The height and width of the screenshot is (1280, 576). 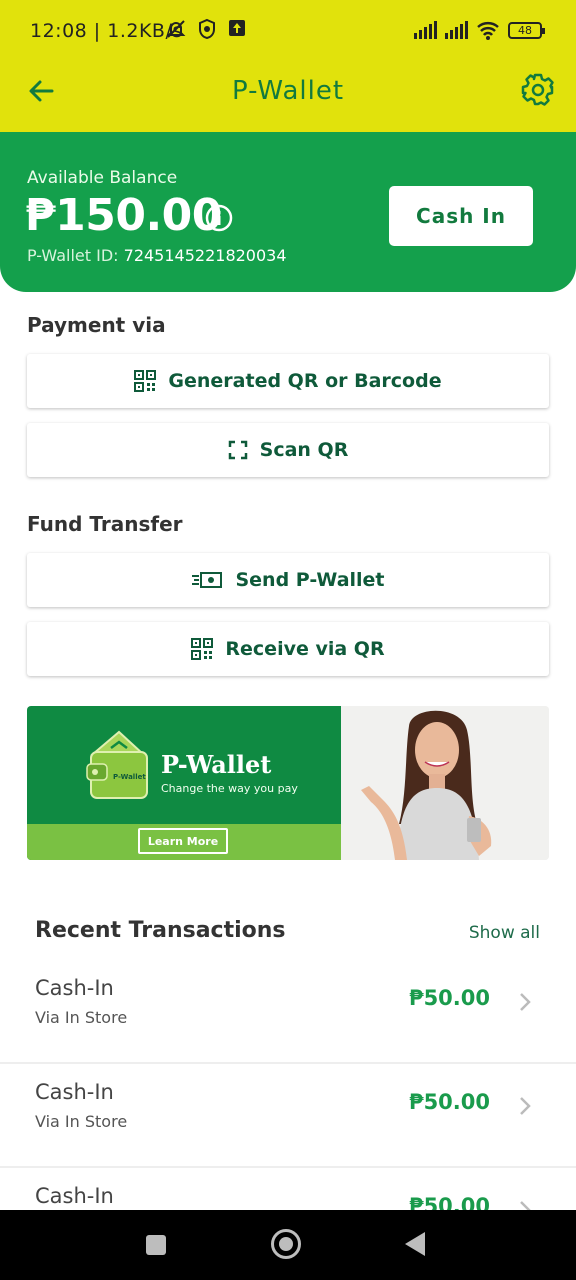 I want to click on scan-frame-icon, so click(x=237, y=450).